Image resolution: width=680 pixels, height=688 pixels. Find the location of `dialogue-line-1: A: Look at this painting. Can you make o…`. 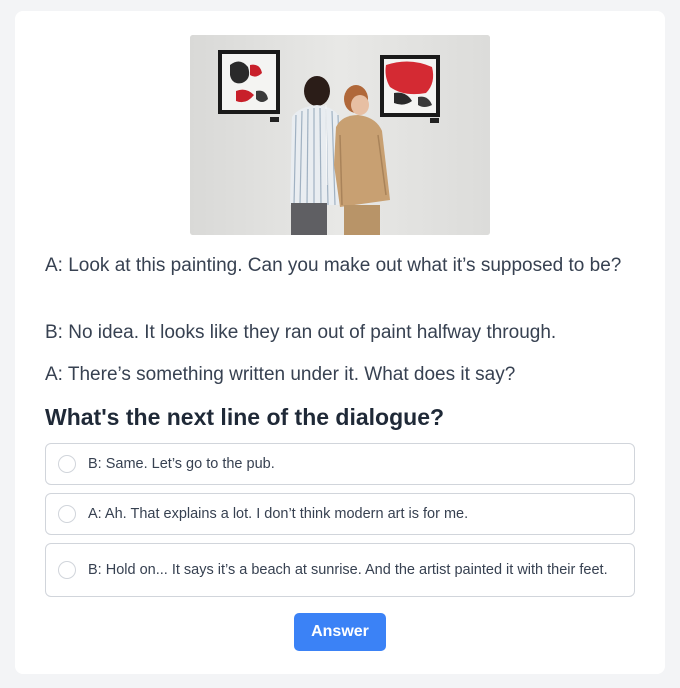

dialogue-line-1: A: Look at this painting. Can you make o… is located at coordinates (333, 265).